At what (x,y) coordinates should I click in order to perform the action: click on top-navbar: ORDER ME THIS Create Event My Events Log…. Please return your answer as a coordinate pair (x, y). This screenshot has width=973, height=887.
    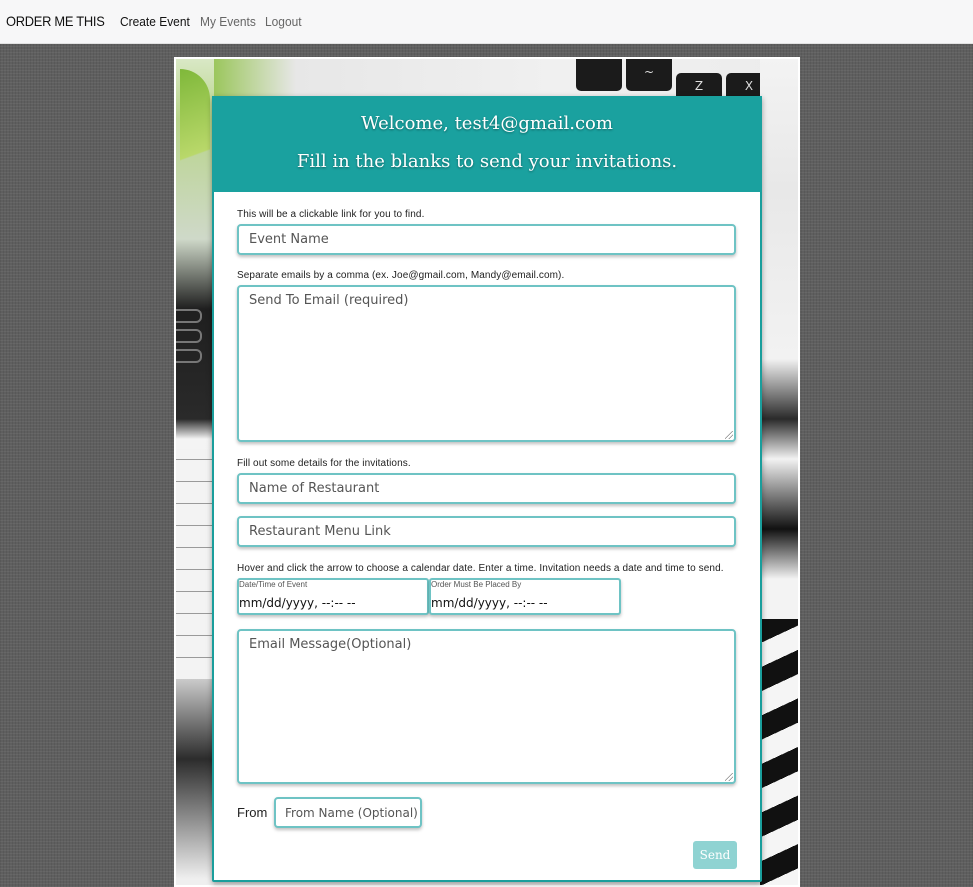
    Looking at the image, I should click on (486, 22).